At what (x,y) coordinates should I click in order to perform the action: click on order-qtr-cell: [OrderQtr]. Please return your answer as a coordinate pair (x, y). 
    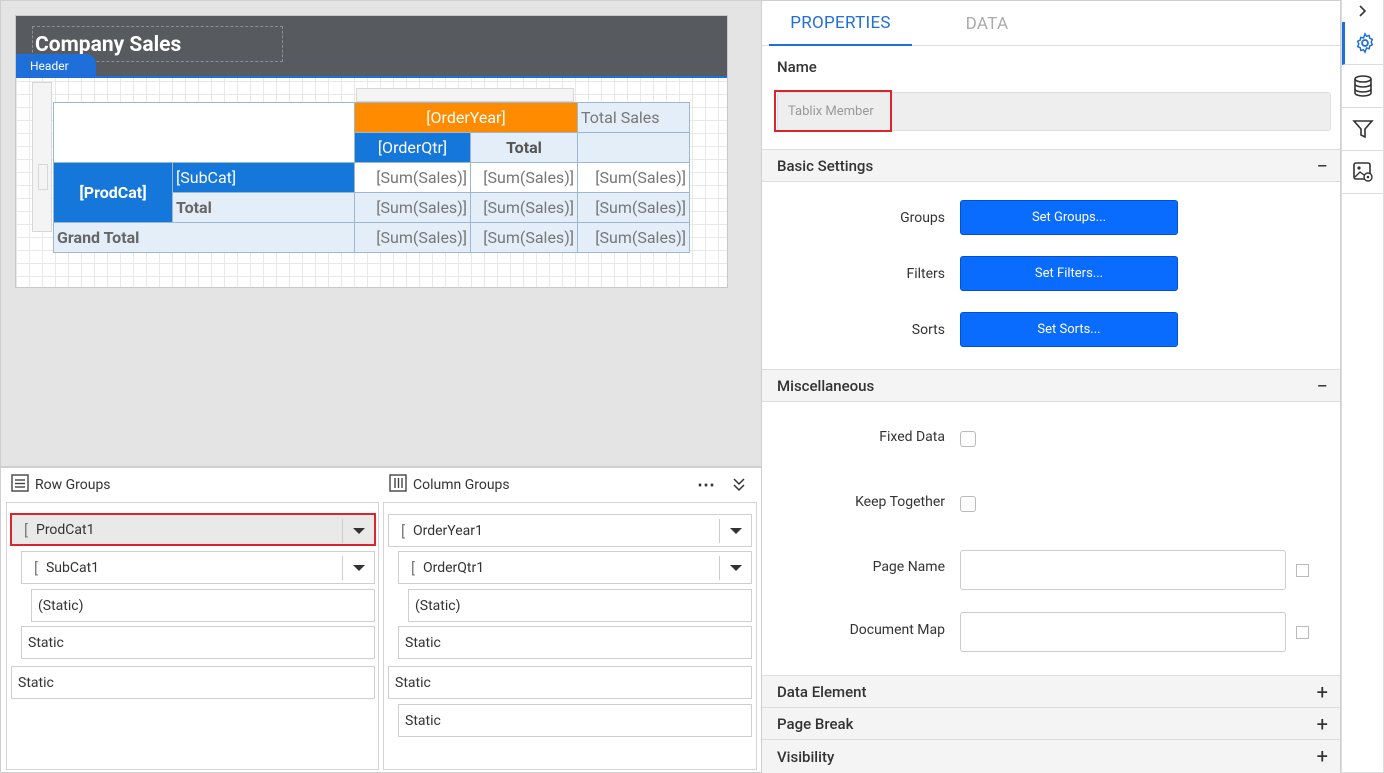
    Looking at the image, I should click on (412, 147).